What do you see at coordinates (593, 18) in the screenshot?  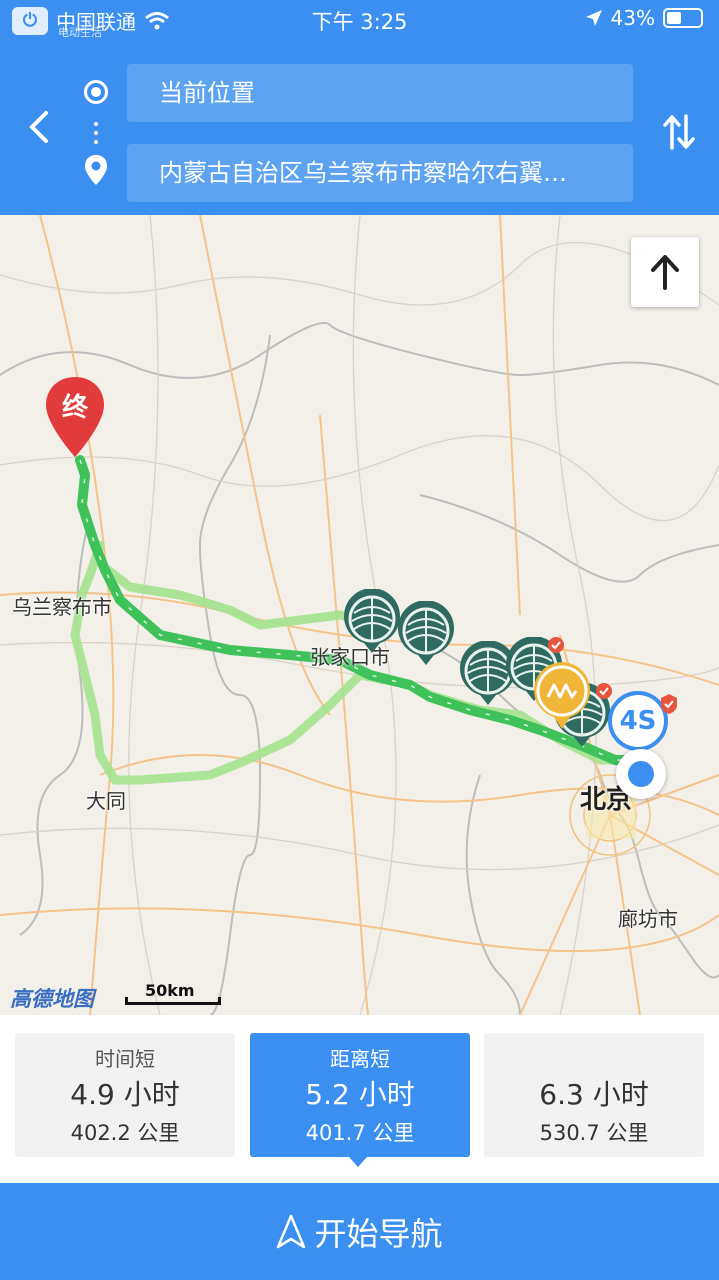 I see `location-arrow-icon` at bounding box center [593, 18].